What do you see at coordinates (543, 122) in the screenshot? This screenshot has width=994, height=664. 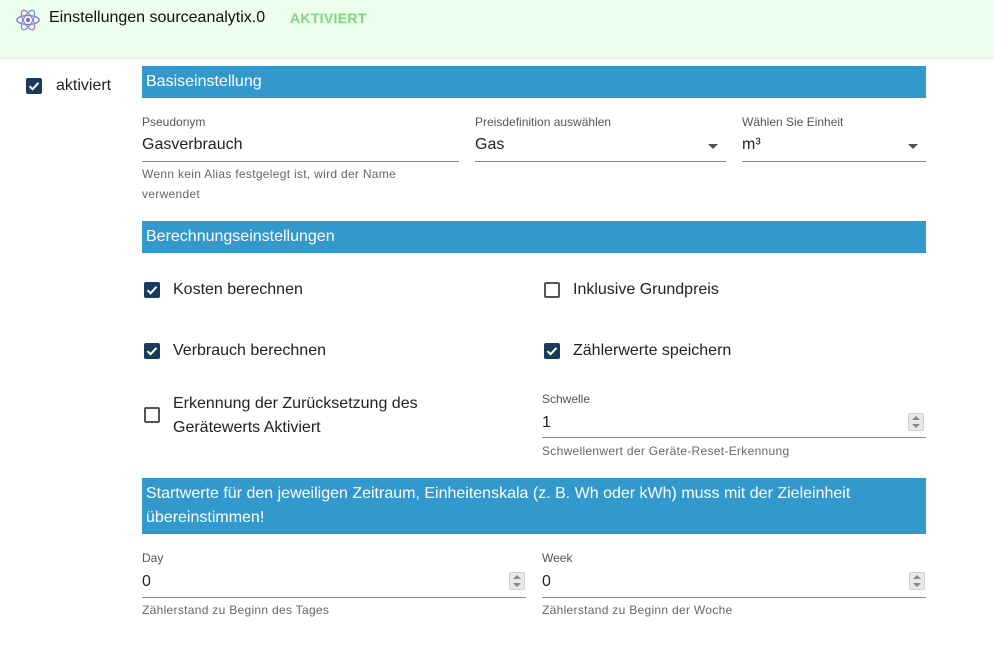 I see `price-definition-label: Preisdefinition auswählen` at bounding box center [543, 122].